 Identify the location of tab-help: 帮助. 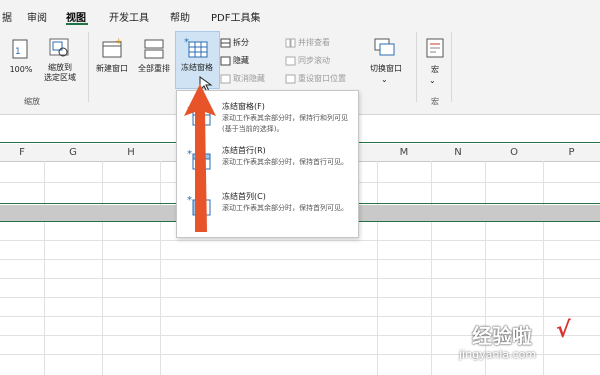
(180, 16).